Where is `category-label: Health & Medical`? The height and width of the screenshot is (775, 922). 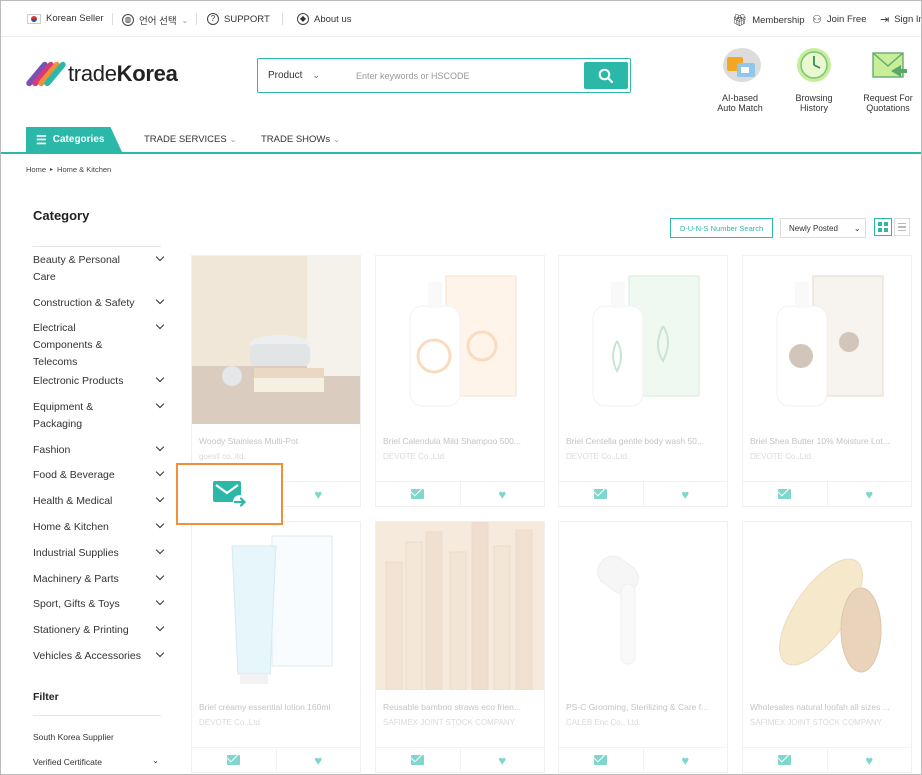
category-label: Health & Medical is located at coordinates (73, 501).